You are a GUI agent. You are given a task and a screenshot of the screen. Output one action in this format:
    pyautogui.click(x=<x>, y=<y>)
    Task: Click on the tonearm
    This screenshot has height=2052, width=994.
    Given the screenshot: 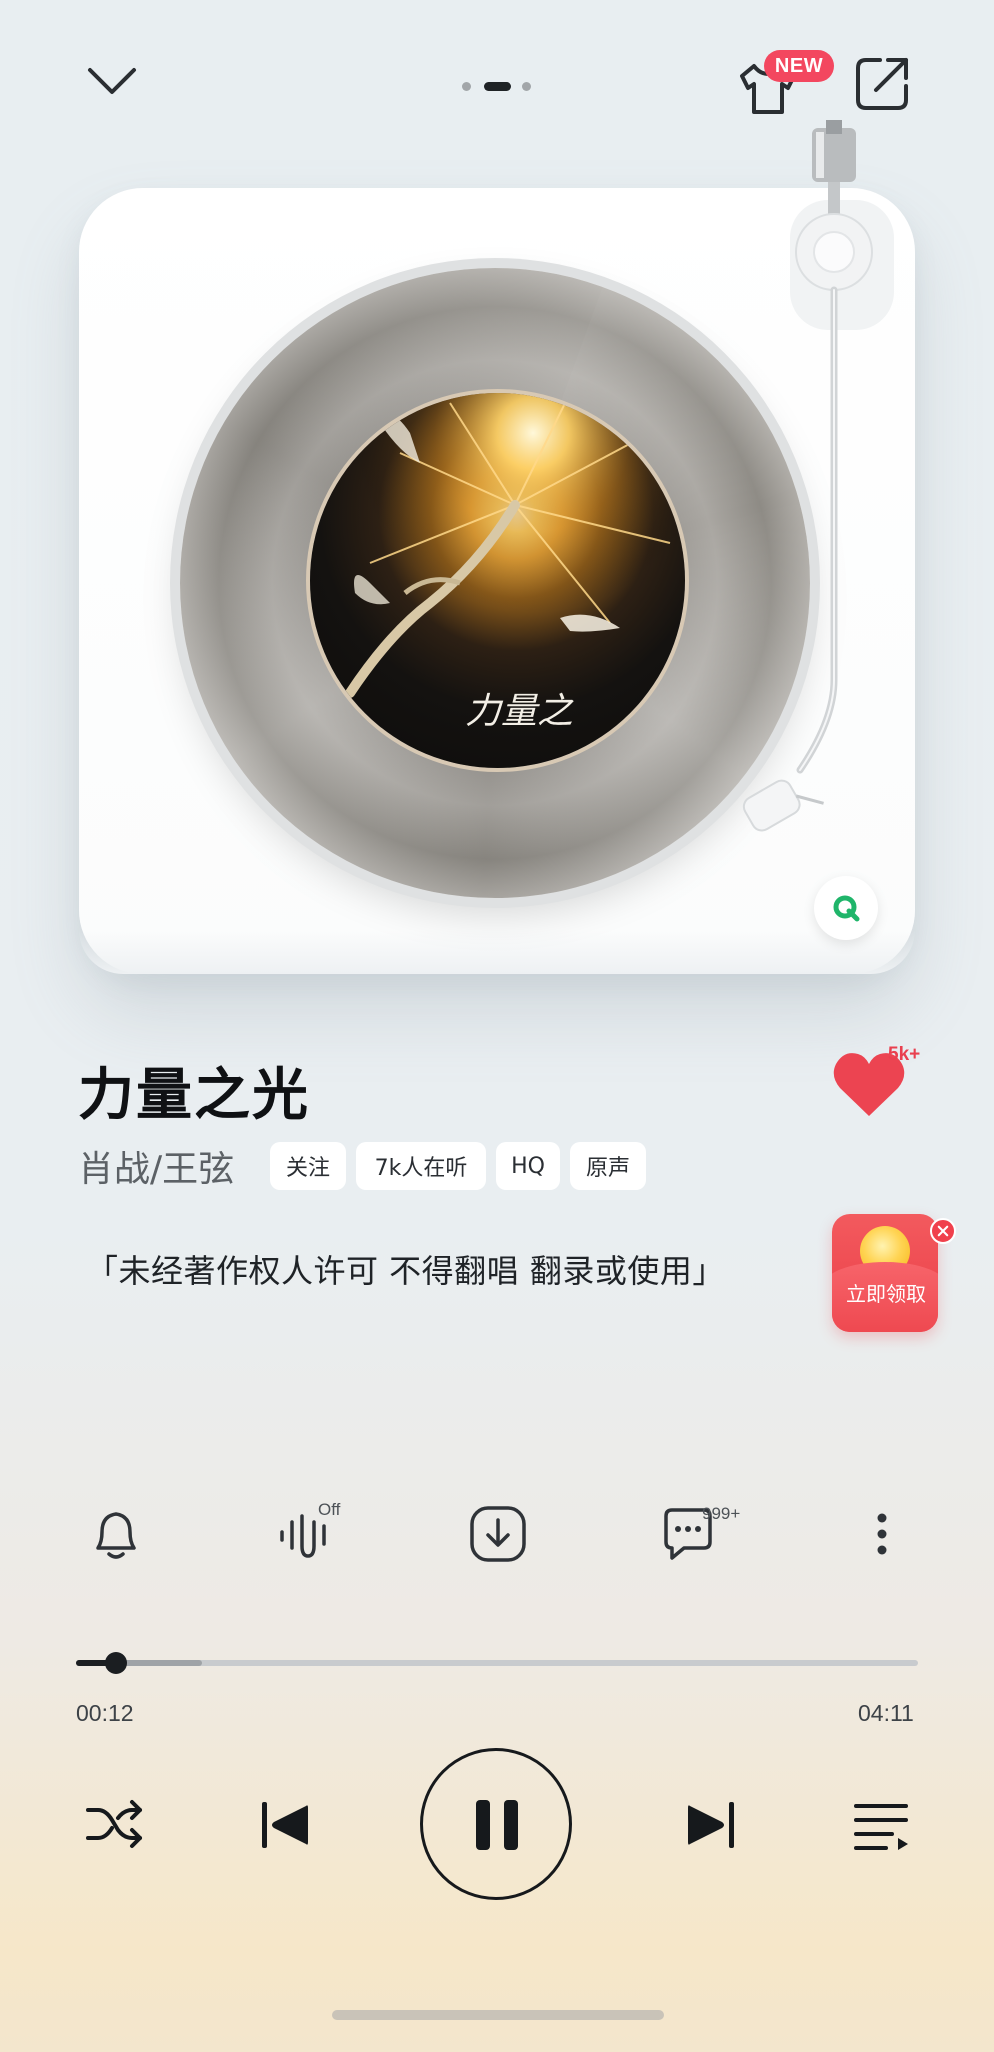 What is the action you would take?
    pyautogui.click(x=807, y=476)
    